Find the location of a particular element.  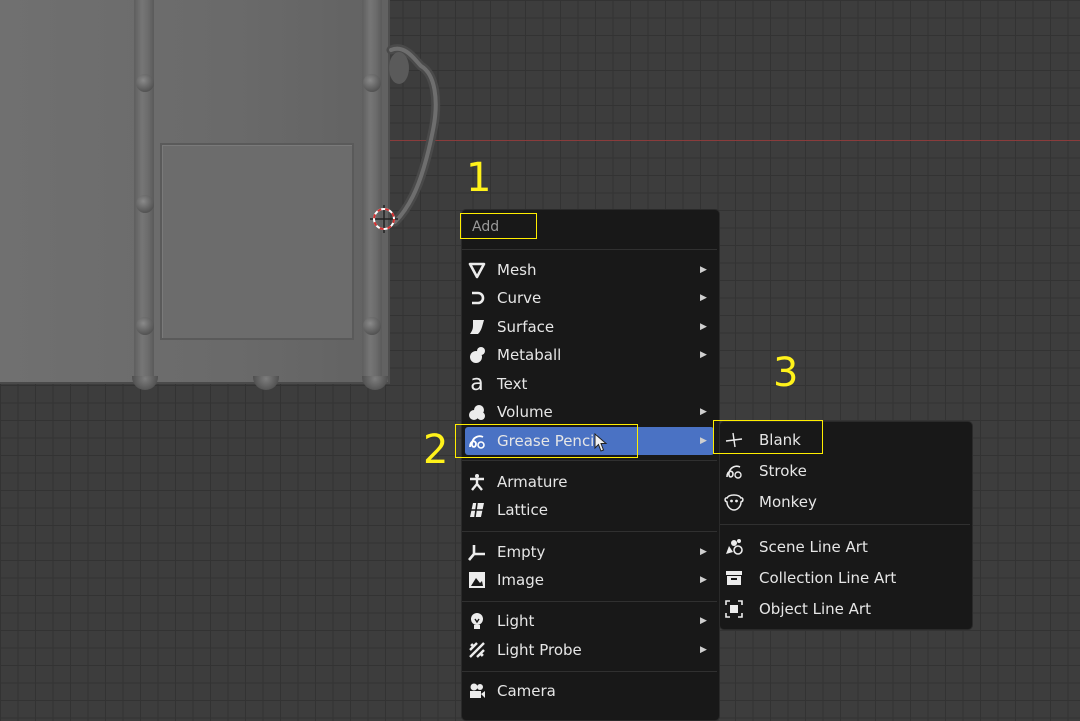

curve-icon is located at coordinates (477, 298).